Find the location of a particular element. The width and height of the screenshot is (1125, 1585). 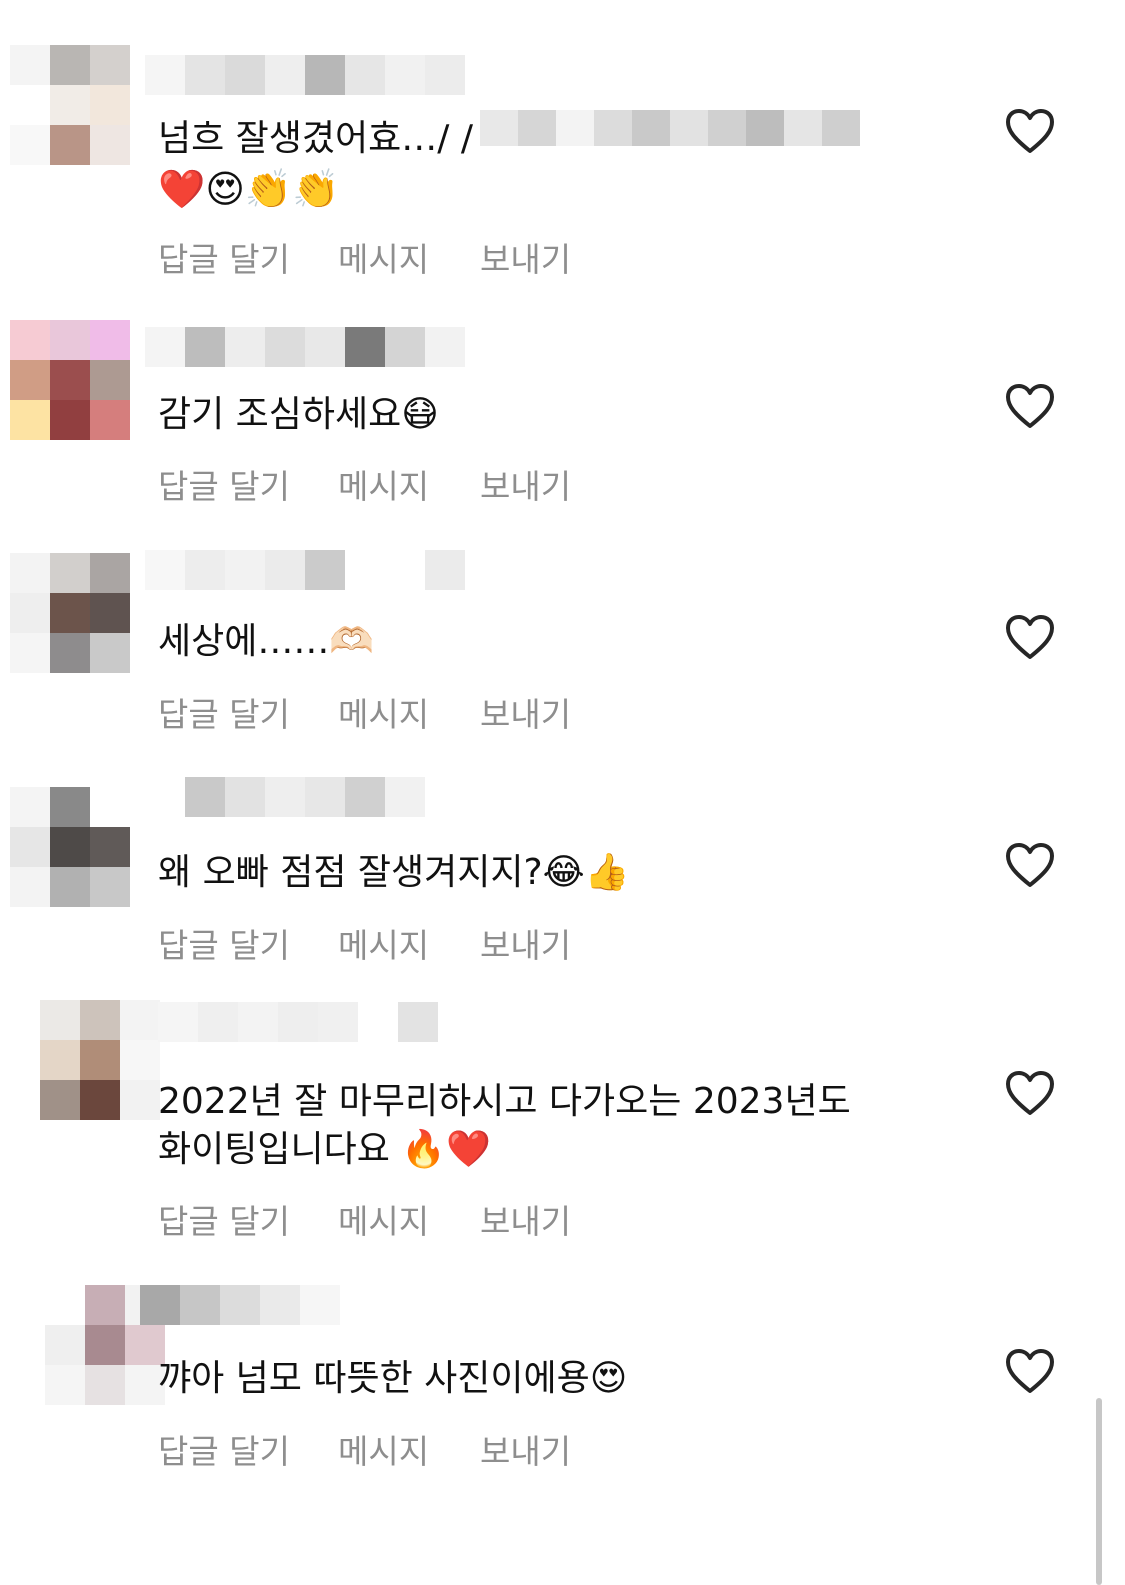

comment-text: 왜 오빠 점점 잘생겨지지?😂👍 is located at coordinates (394, 872).